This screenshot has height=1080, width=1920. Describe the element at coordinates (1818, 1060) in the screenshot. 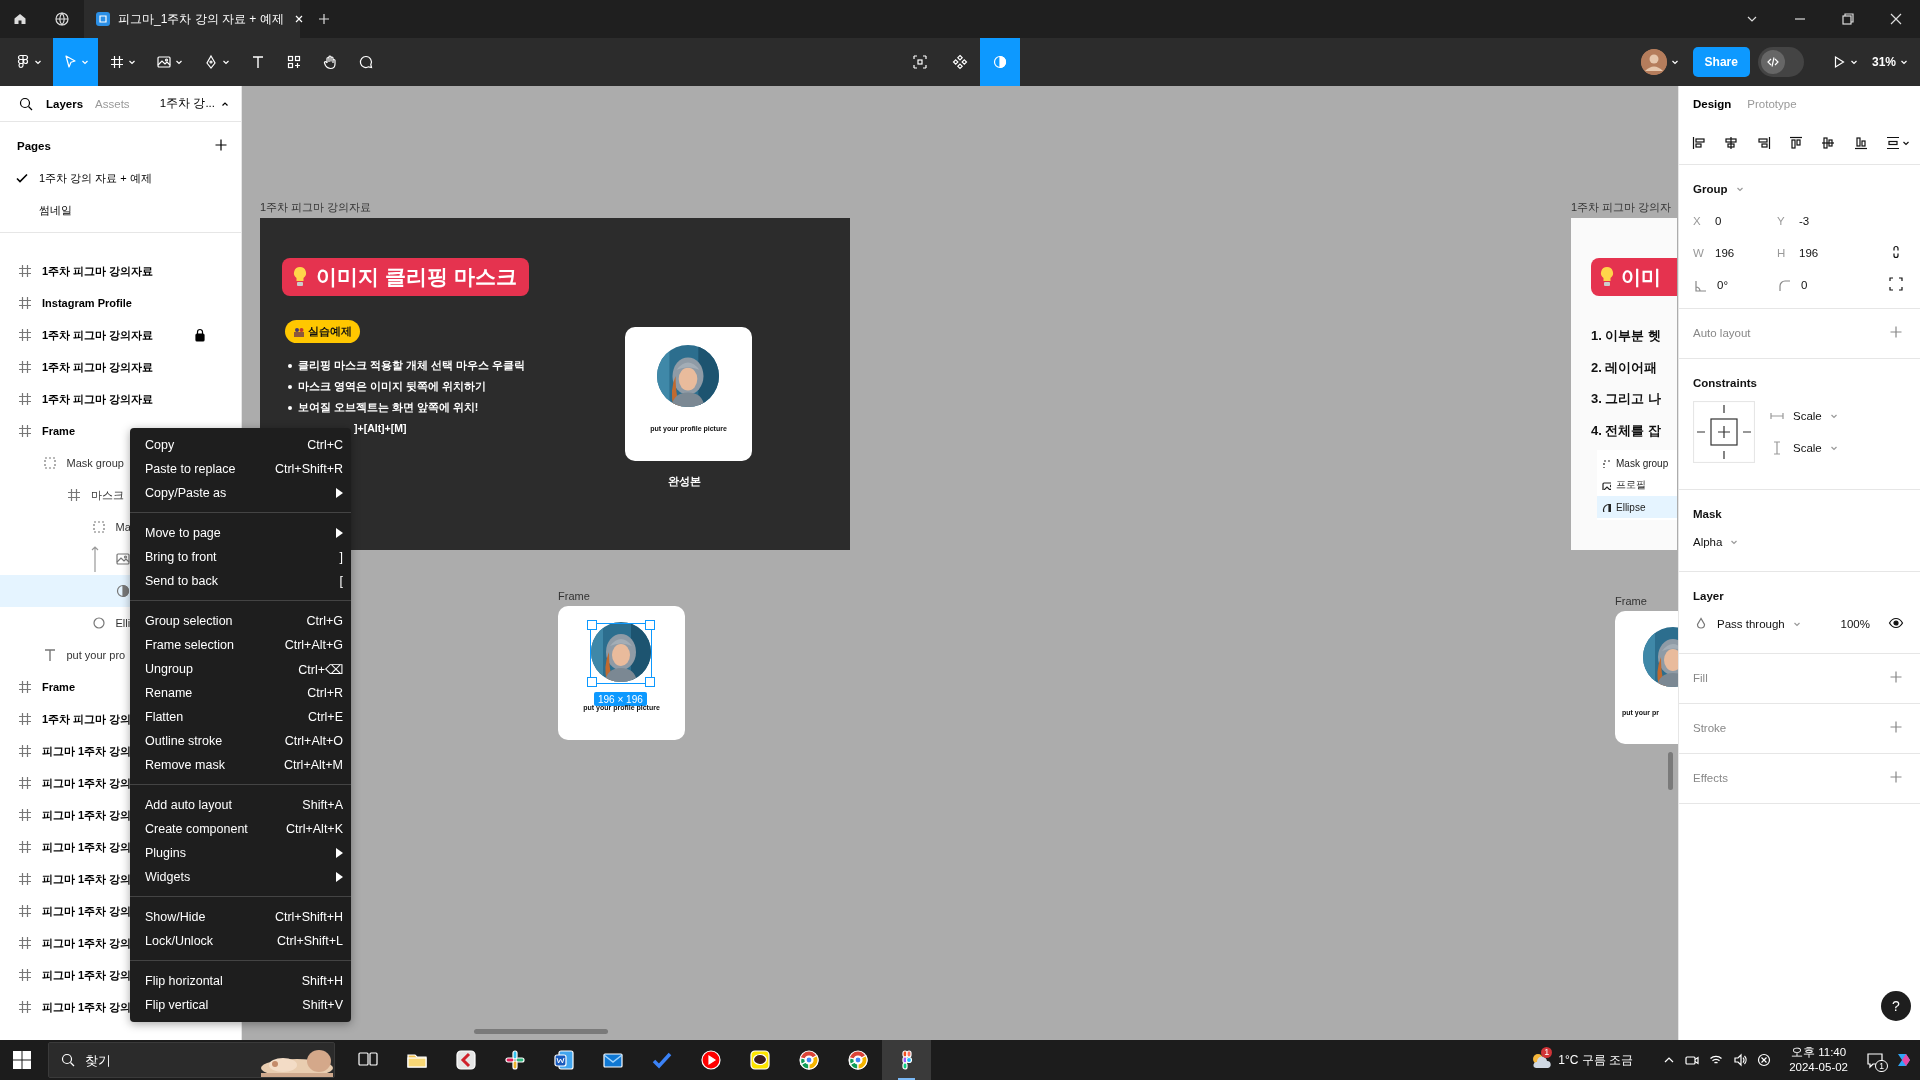

I see `clock: 오후 11:40 2024-05-02` at that location.